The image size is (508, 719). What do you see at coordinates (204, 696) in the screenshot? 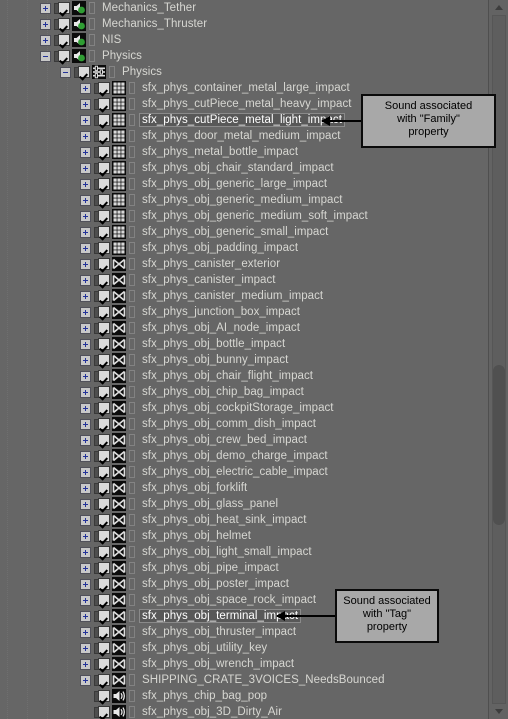
I see `tree-row-label: sfx_phys_chip_bag_pop` at bounding box center [204, 696].